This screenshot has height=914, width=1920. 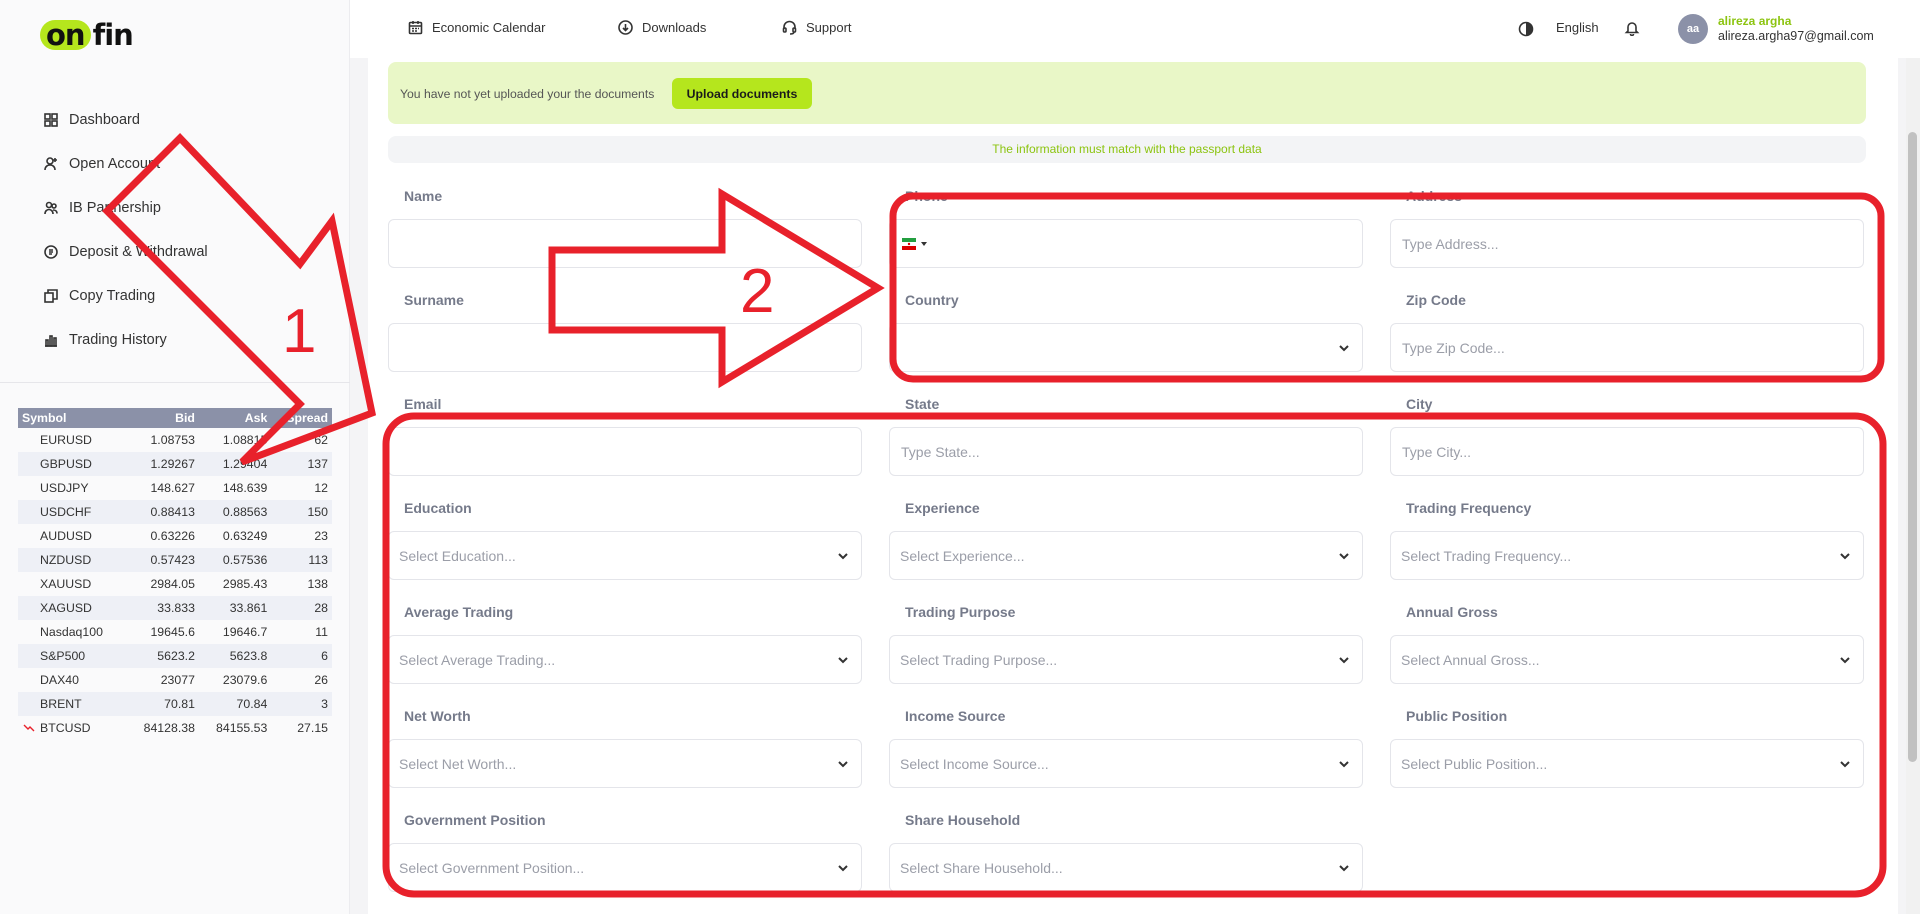 I want to click on quote-bid: 148.627, so click(x=172, y=488).